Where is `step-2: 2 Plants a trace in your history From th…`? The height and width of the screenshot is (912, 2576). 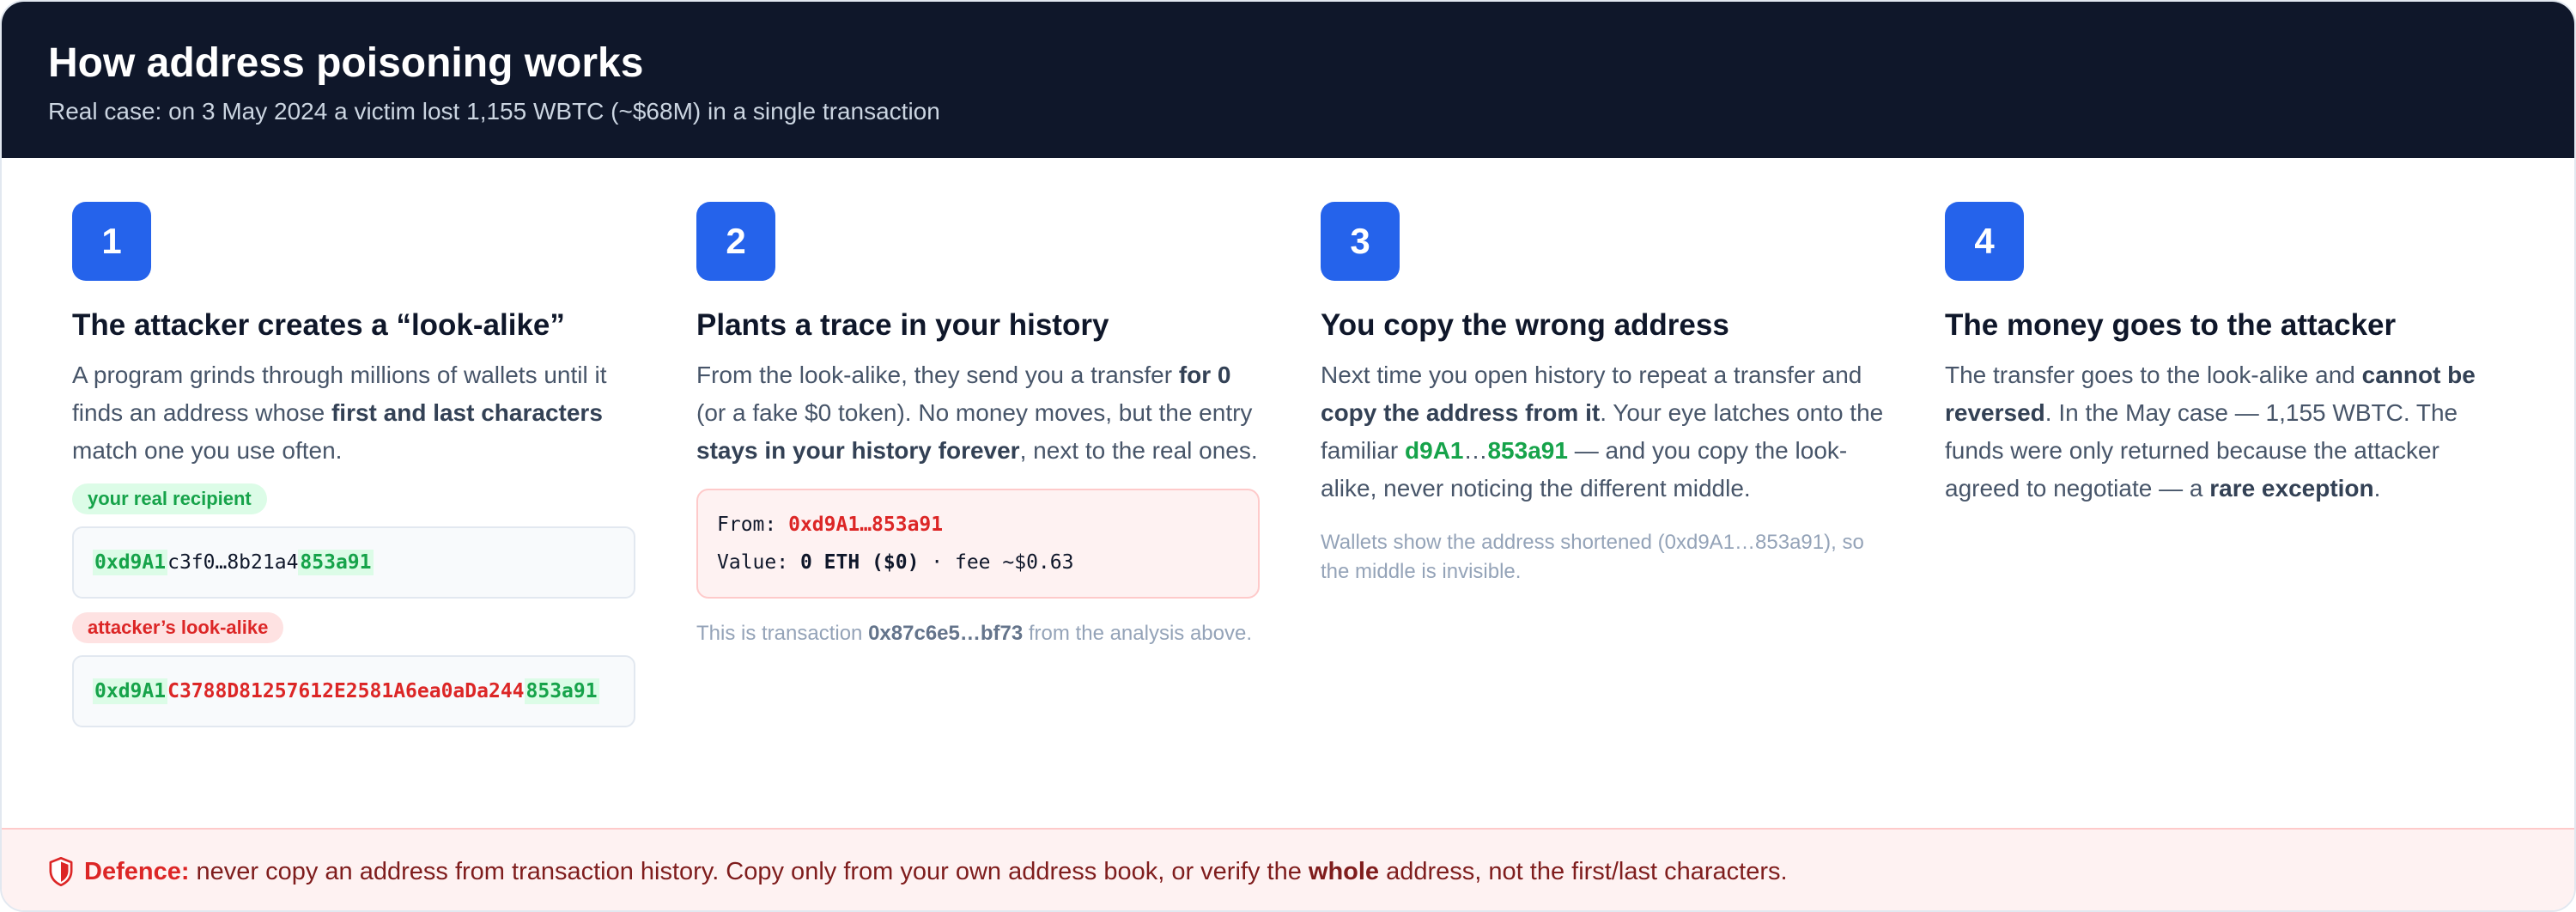
step-2: 2 Plants a trace in your history From th… is located at coordinates (978, 425).